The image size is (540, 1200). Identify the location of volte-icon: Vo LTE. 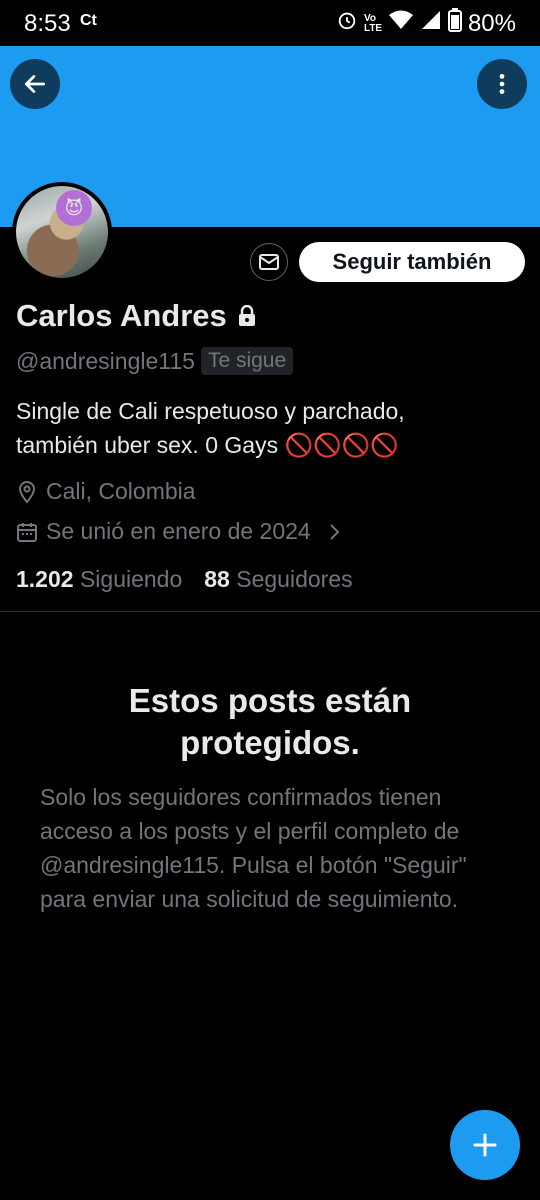
(373, 23).